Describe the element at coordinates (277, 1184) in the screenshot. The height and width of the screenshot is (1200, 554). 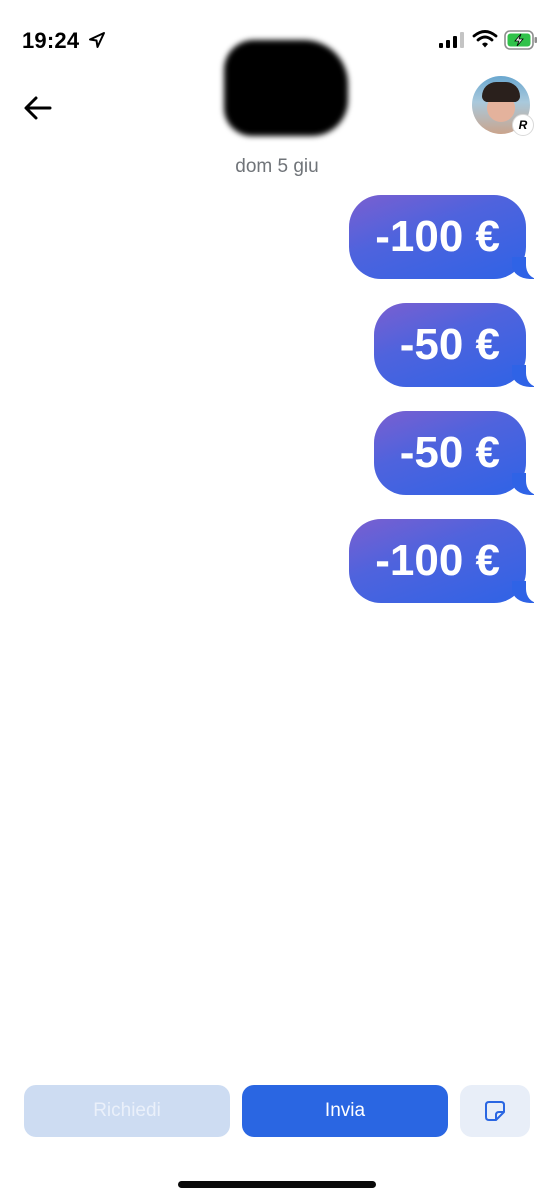
I see `home-indicator` at that location.